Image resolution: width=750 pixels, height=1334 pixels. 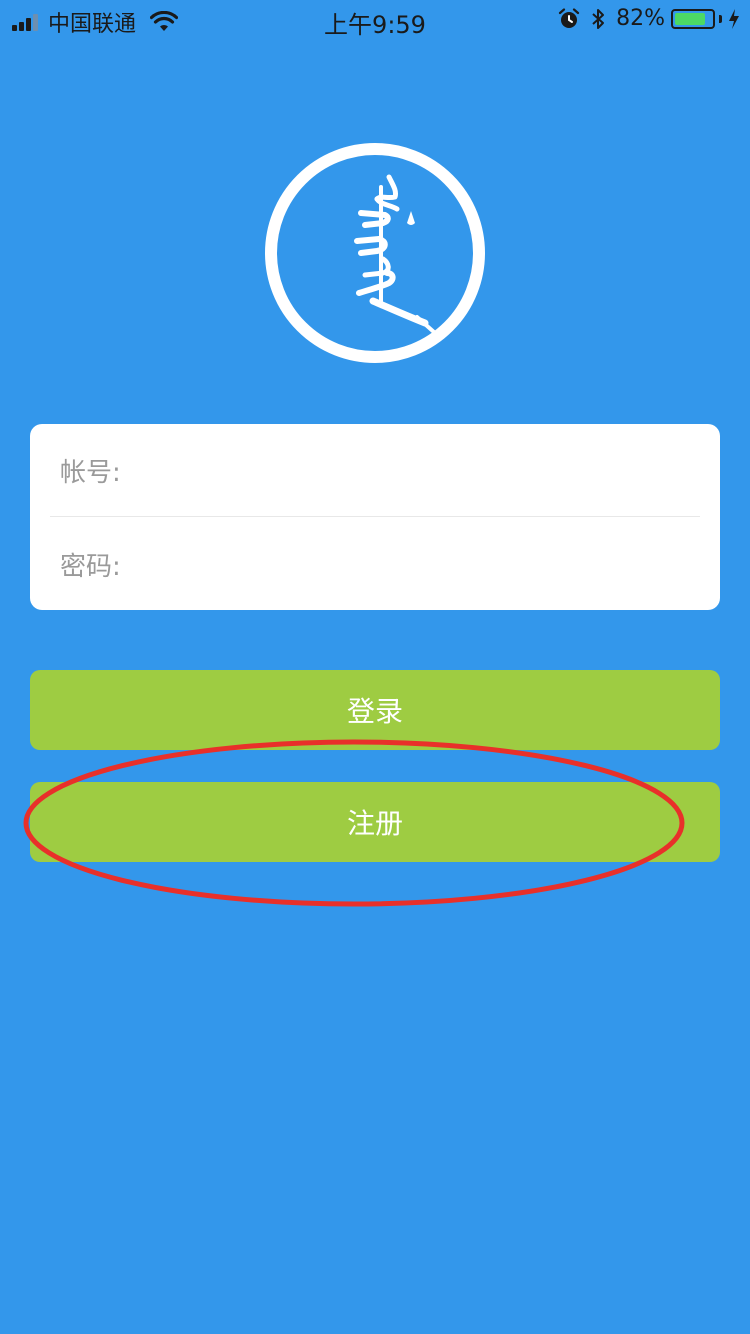 I want to click on account-label: 帐号:, so click(x=90, y=472).